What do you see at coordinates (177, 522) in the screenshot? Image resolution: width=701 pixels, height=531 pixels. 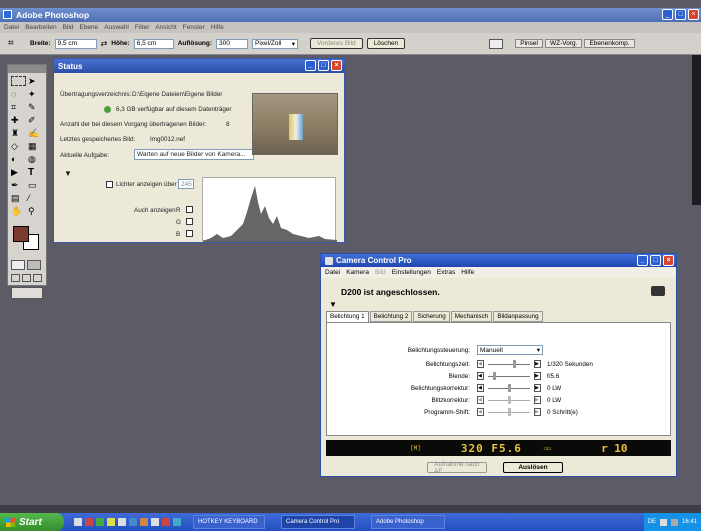 I see `quicklaunch-10-icon` at bounding box center [177, 522].